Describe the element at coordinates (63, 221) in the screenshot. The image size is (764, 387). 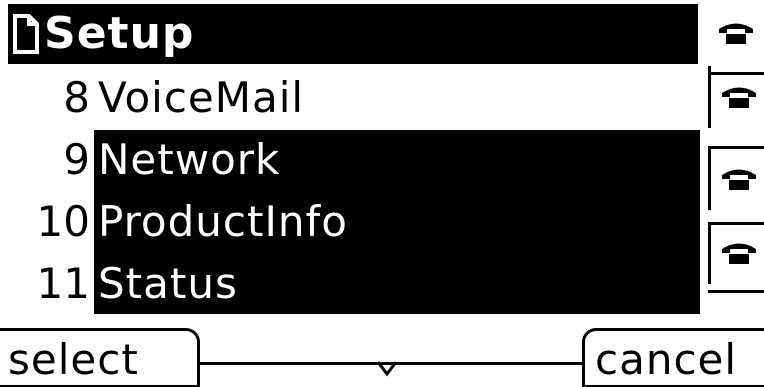
I see `menu-item-number: 10` at that location.